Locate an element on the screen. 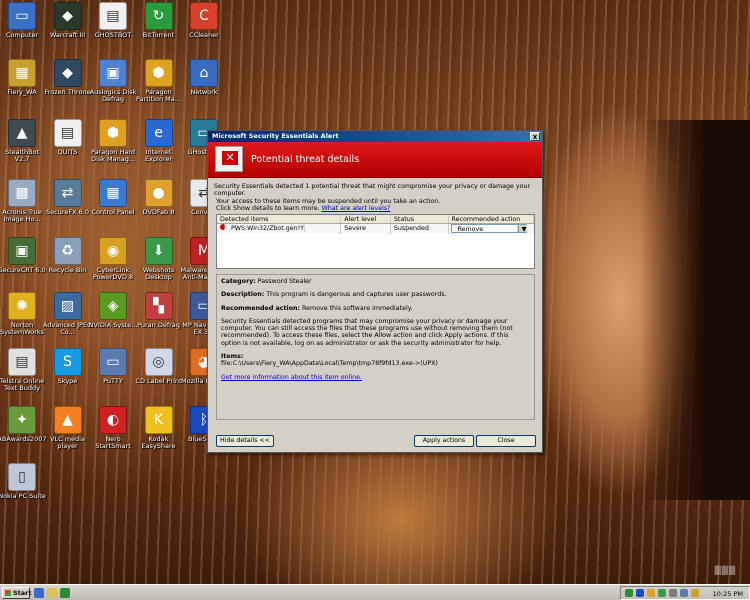 The width and height of the screenshot is (750, 600). desktop-shortcut-label: Auslogics Disk Defrag is located at coordinates (113, 95).